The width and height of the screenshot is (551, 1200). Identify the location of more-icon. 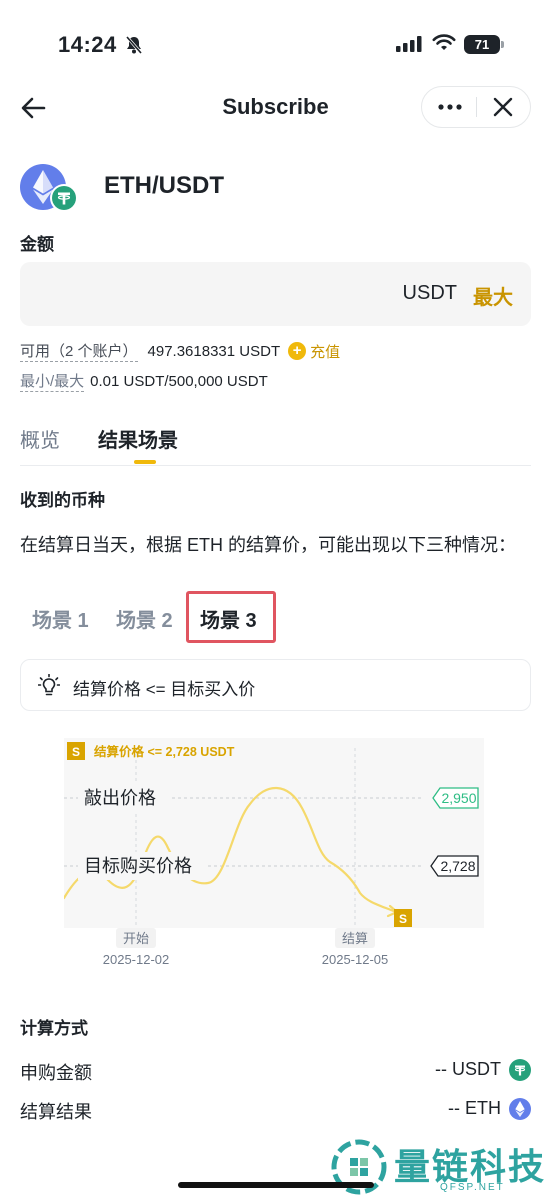
(450, 107).